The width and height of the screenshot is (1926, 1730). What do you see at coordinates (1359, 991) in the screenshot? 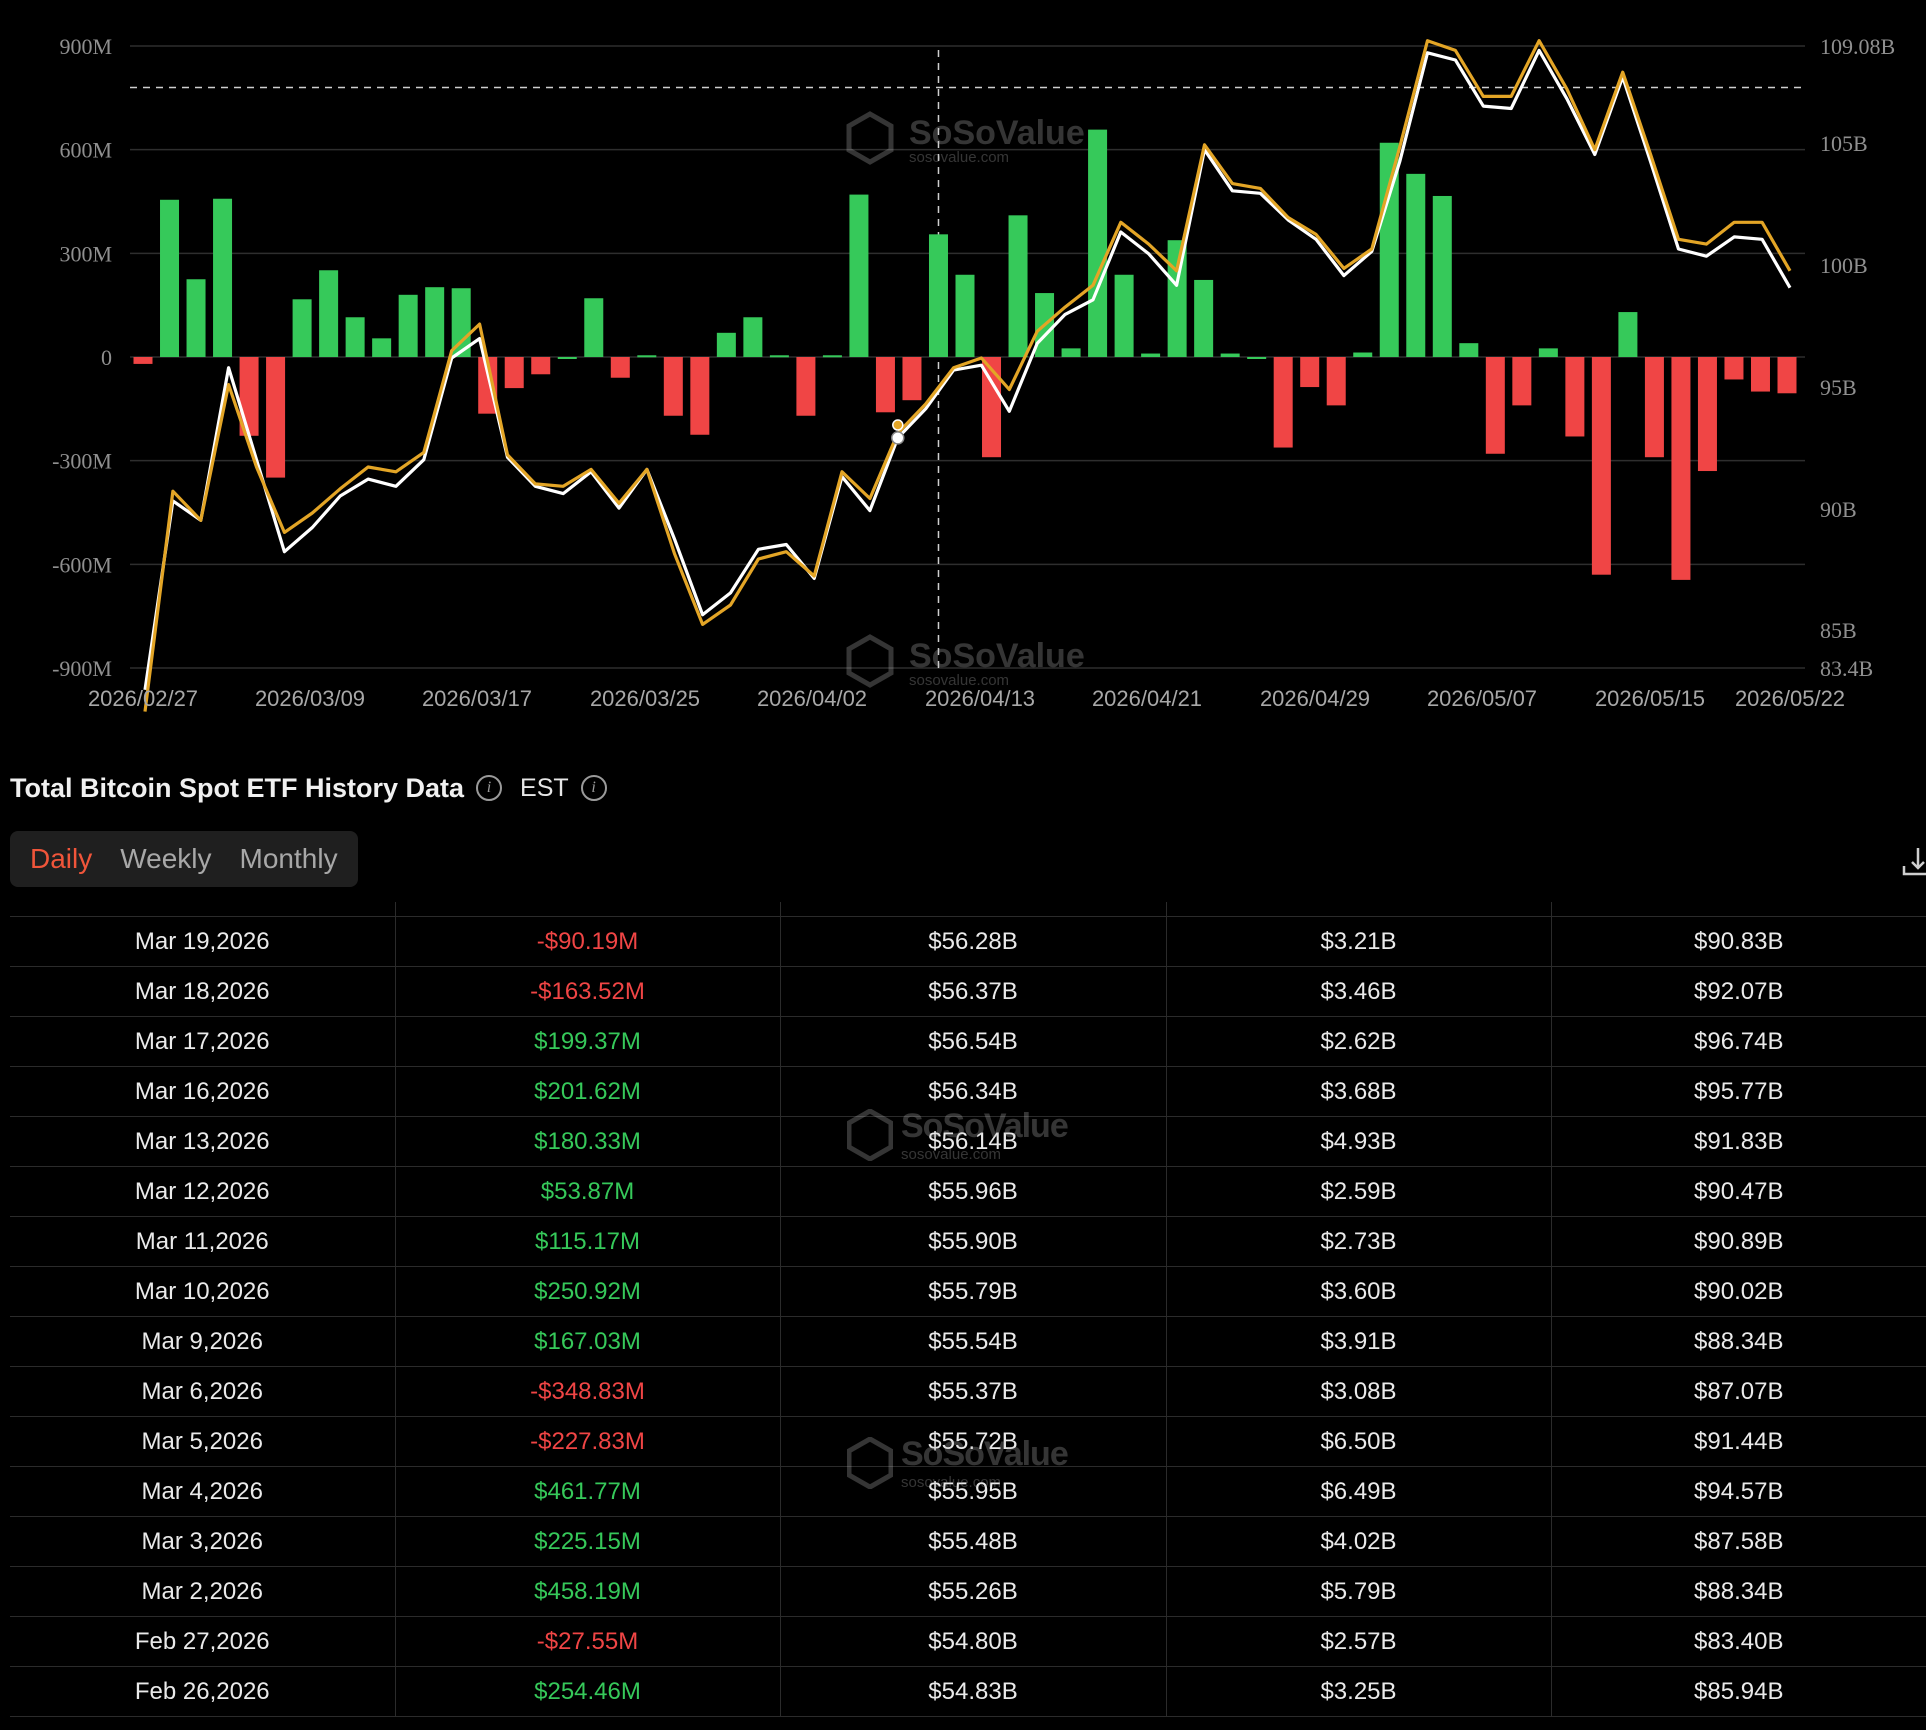
I see `value-traded-cell: $3.46B` at bounding box center [1359, 991].